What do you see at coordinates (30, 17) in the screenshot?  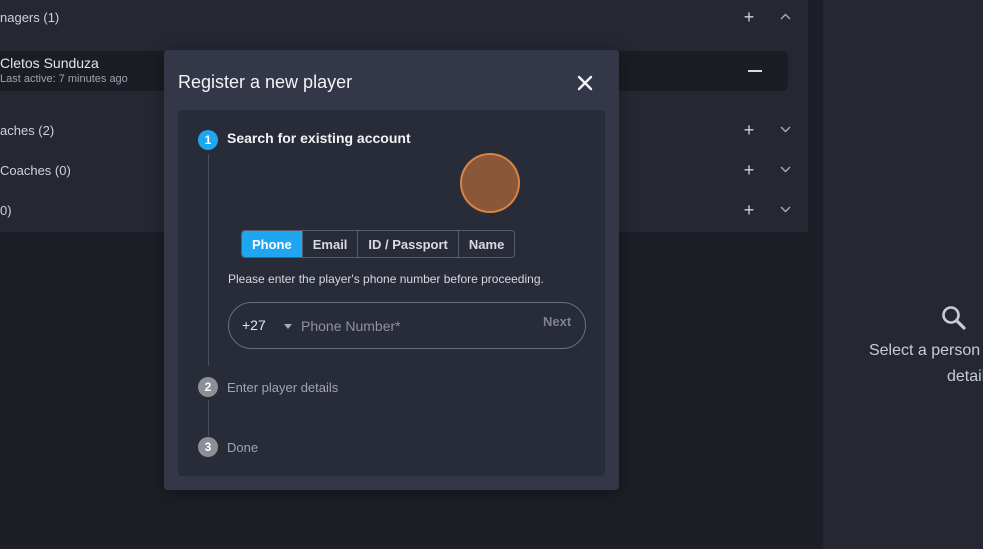 I see `role-label: nagers (1)` at bounding box center [30, 17].